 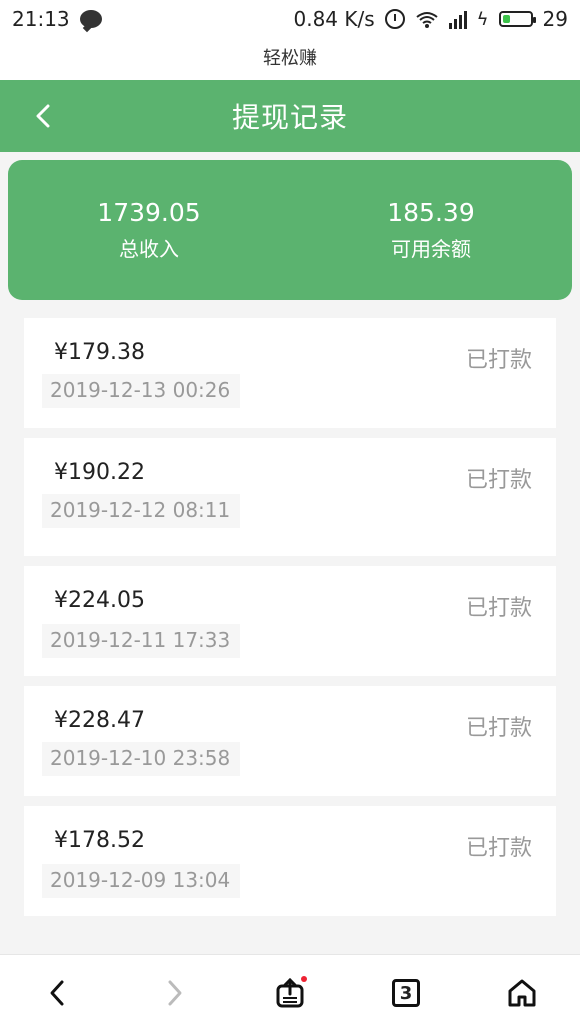 What do you see at coordinates (517, 19) in the screenshot?
I see `battery-icon` at bounding box center [517, 19].